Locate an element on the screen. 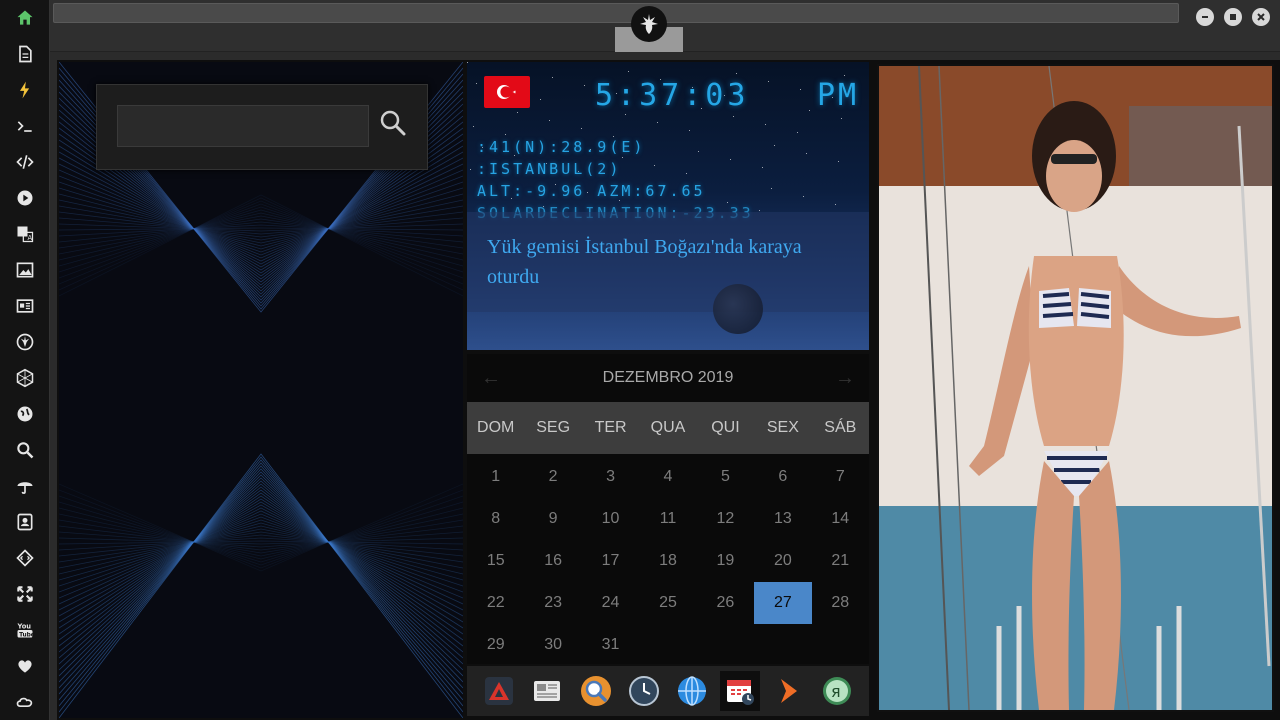  clock-ampm: PM is located at coordinates (838, 95).